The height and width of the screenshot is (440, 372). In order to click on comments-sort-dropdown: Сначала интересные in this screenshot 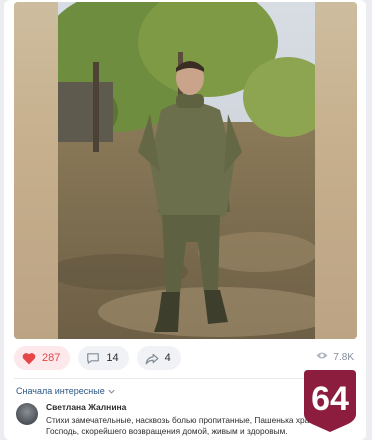, I will do `click(65, 391)`.